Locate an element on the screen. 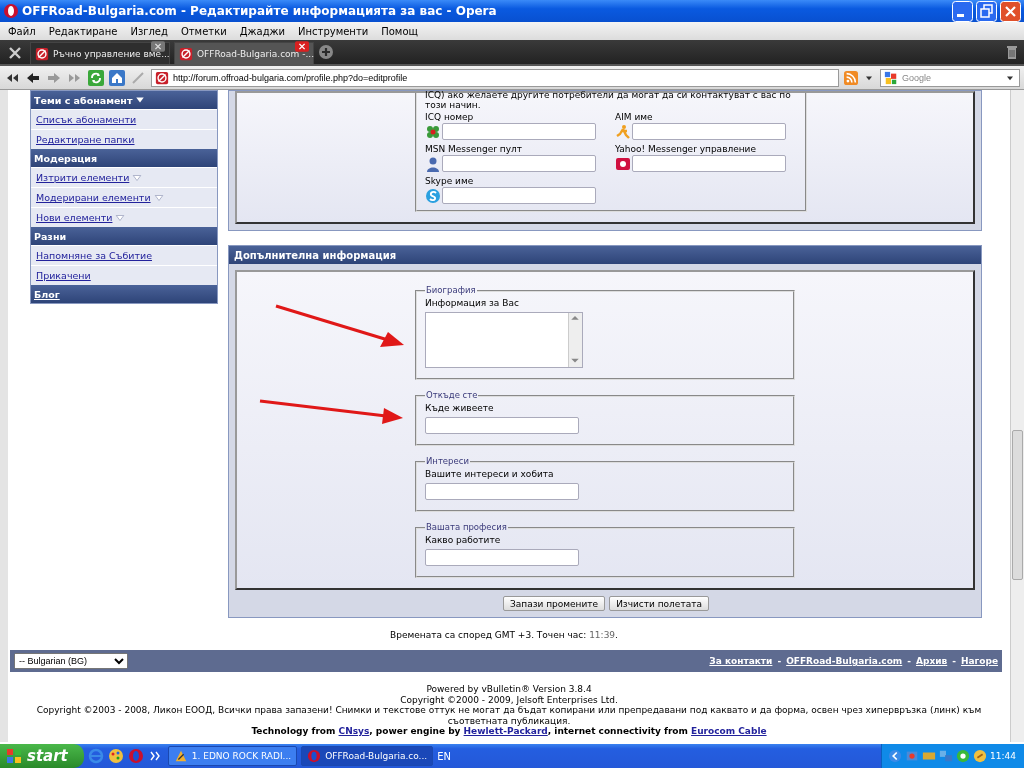 This screenshot has height=768, width=1024. new-tab-icon is located at coordinates (326, 52).